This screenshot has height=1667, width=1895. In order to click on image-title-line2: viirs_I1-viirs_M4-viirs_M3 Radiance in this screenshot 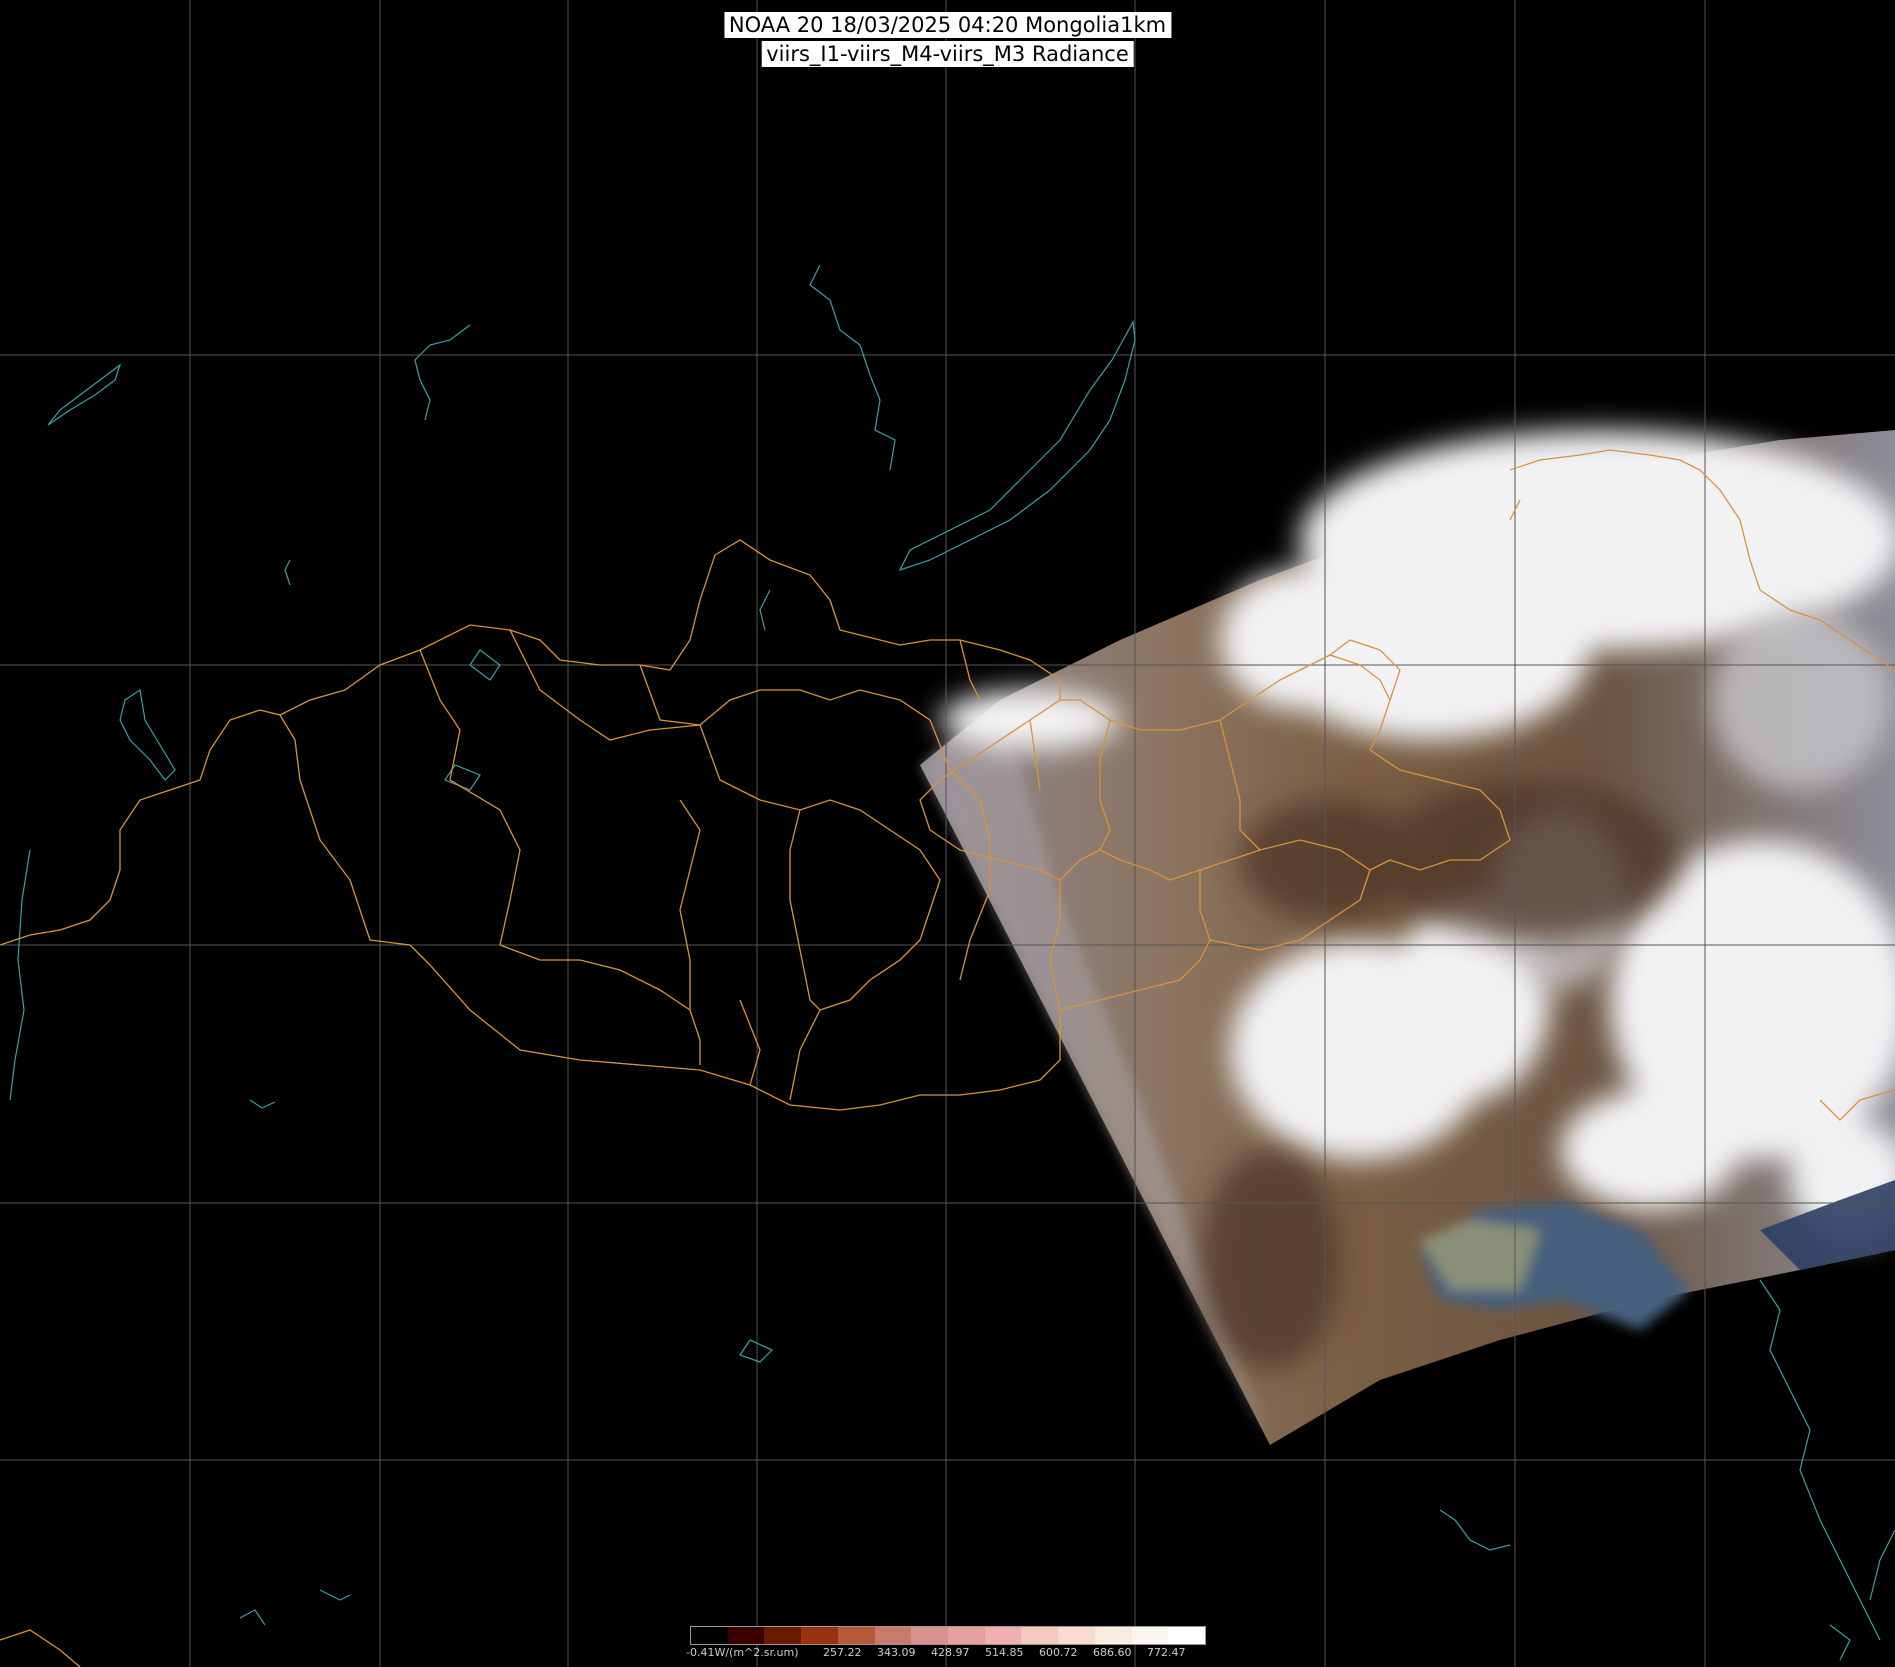, I will do `click(947, 54)`.